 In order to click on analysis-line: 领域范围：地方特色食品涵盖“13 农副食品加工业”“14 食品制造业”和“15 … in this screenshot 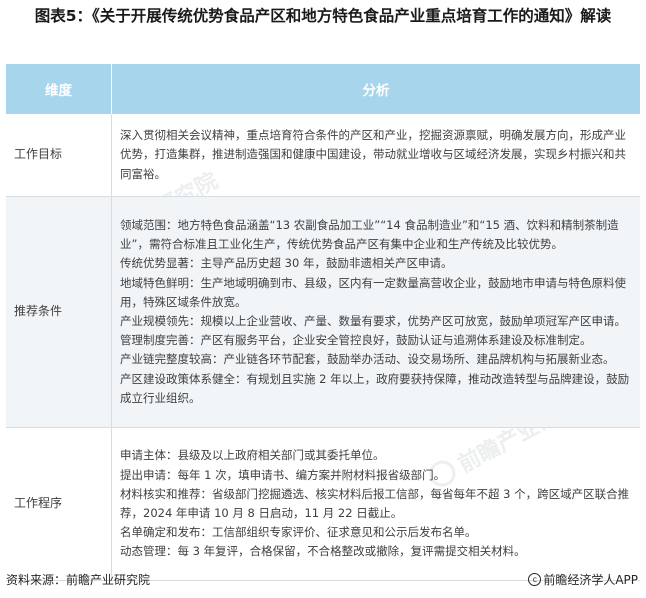, I will do `click(369, 234)`.